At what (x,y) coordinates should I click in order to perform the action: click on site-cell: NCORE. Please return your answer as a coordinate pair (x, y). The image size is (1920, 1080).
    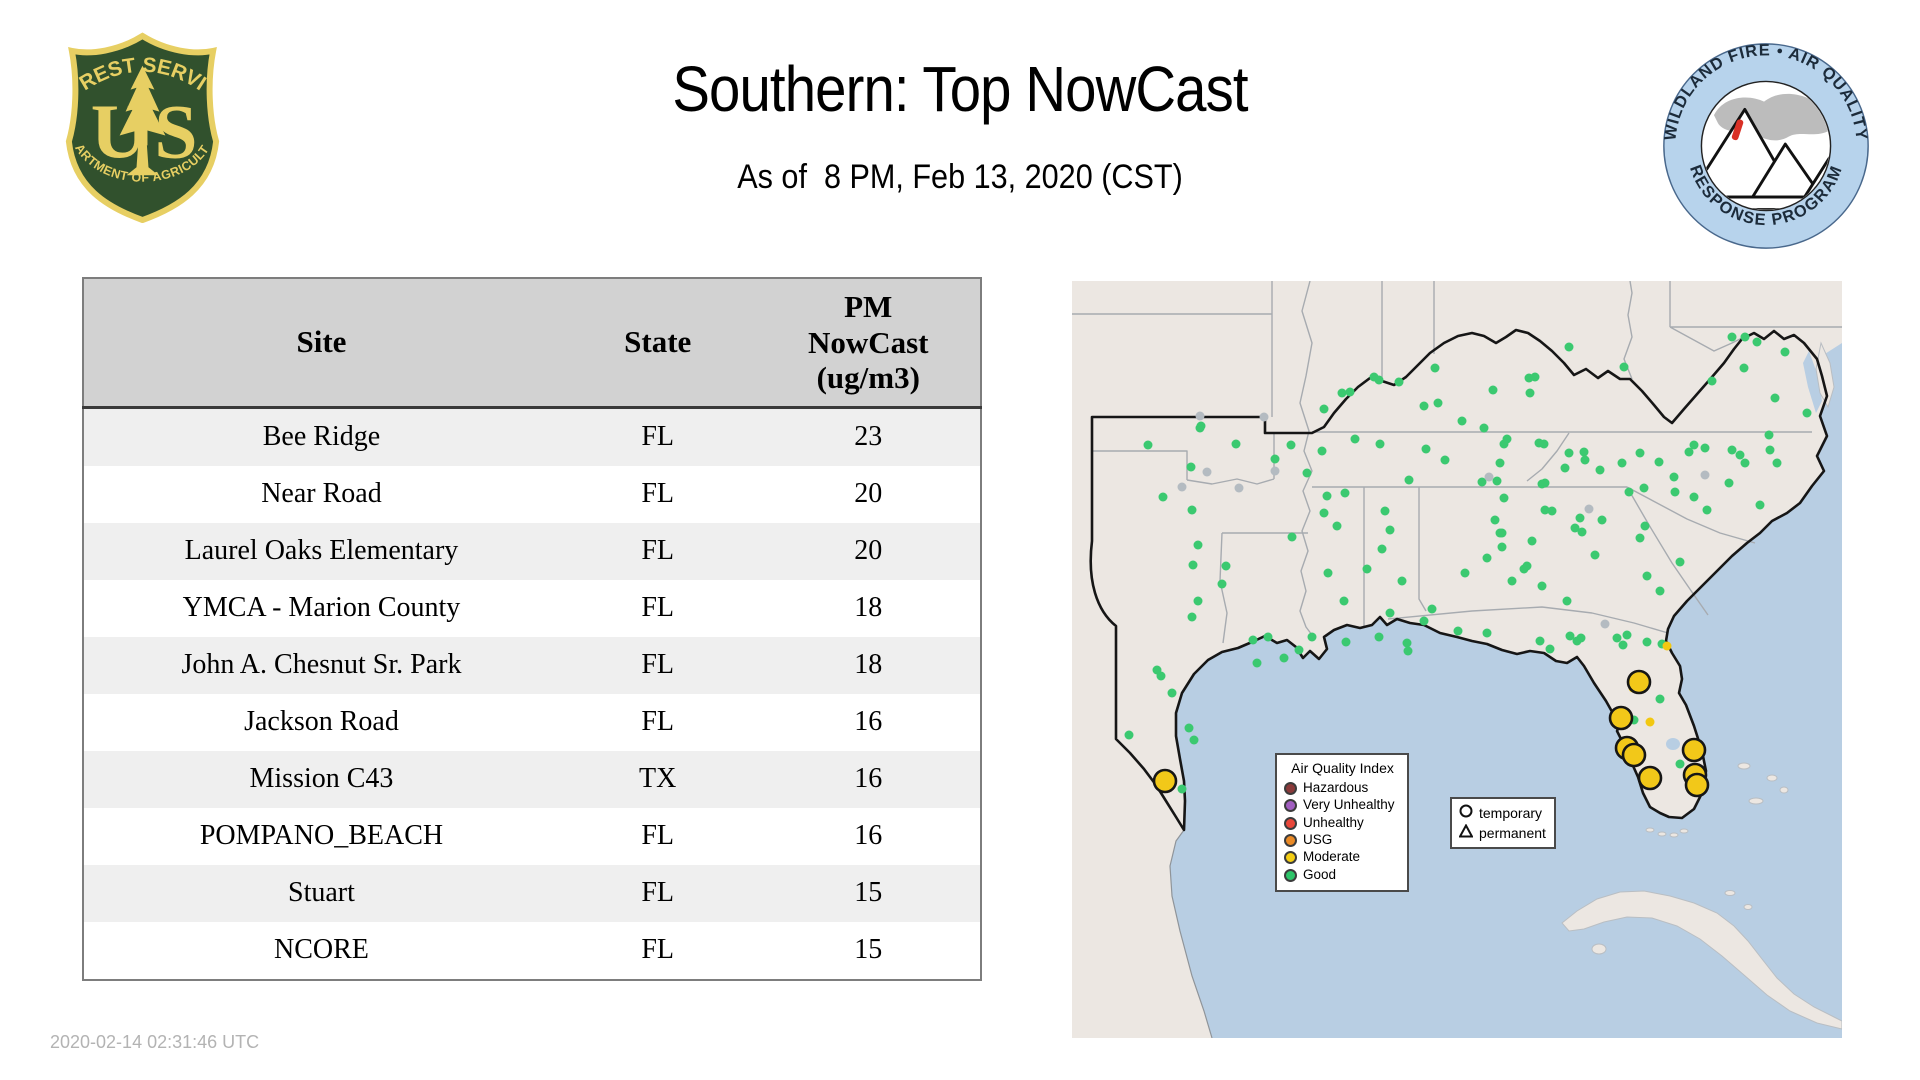
    Looking at the image, I should click on (321, 950).